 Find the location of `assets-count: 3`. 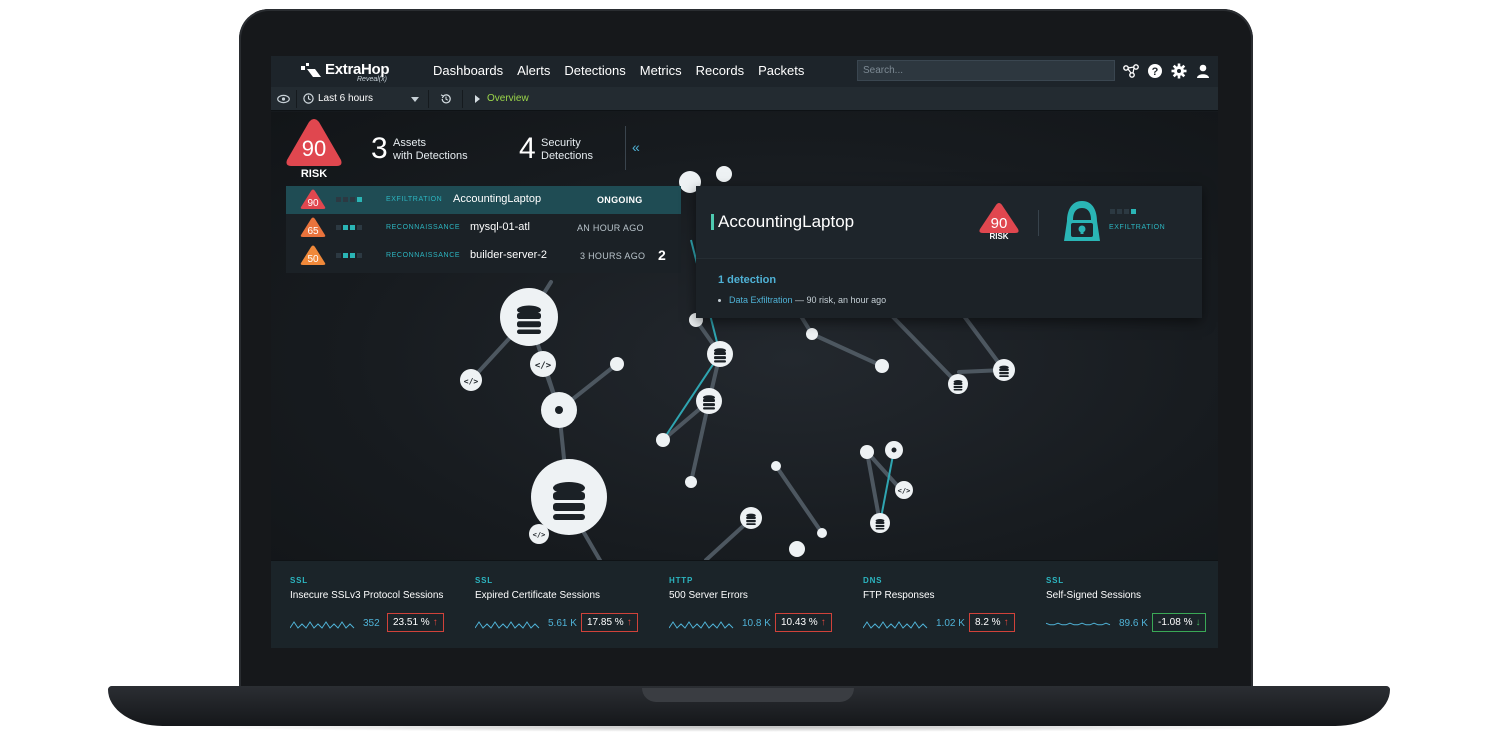

assets-count: 3 is located at coordinates (379, 148).